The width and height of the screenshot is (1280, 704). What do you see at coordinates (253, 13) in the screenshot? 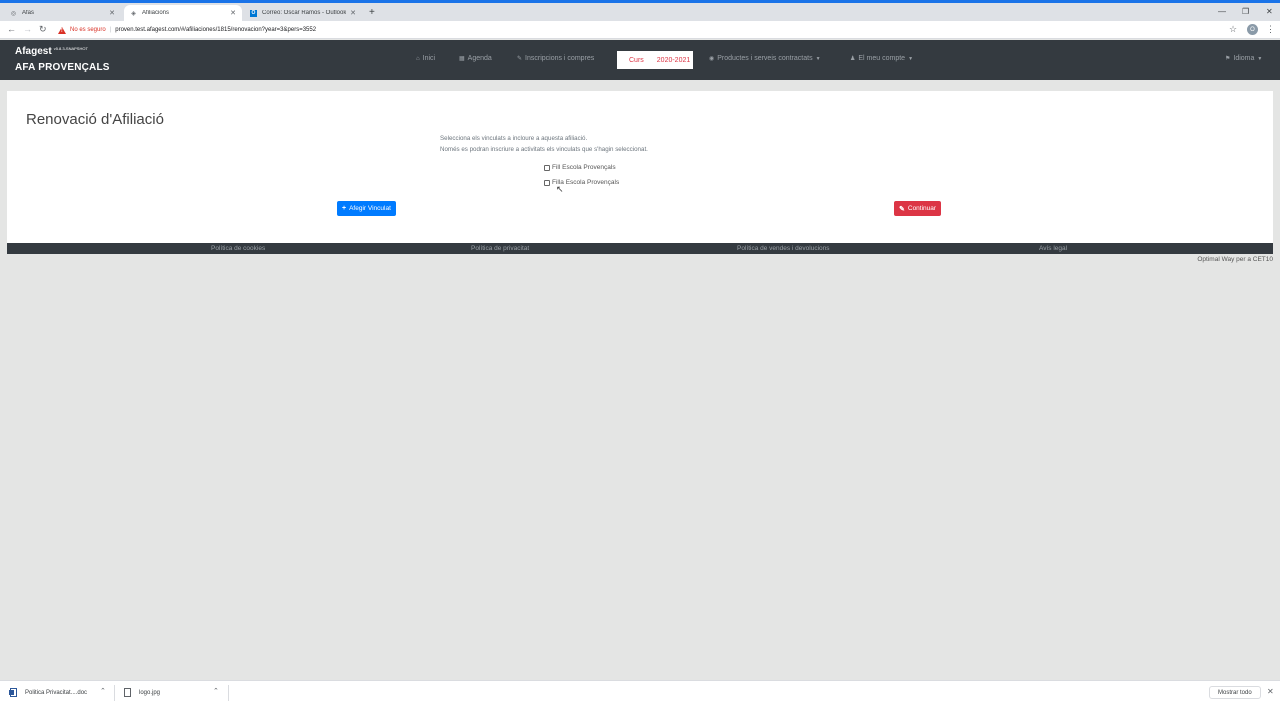
I see `outlook-icon: O` at bounding box center [253, 13].